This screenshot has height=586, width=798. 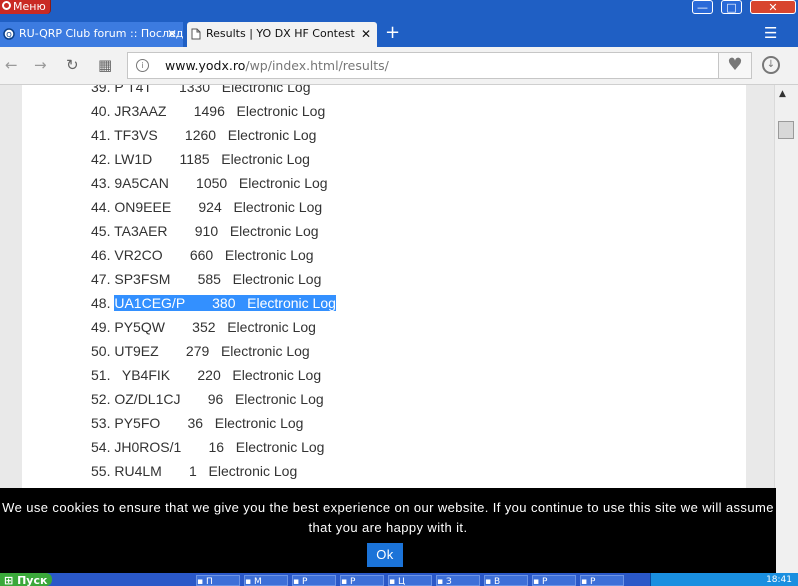 I want to click on download-icon: ↓, so click(x=771, y=65).